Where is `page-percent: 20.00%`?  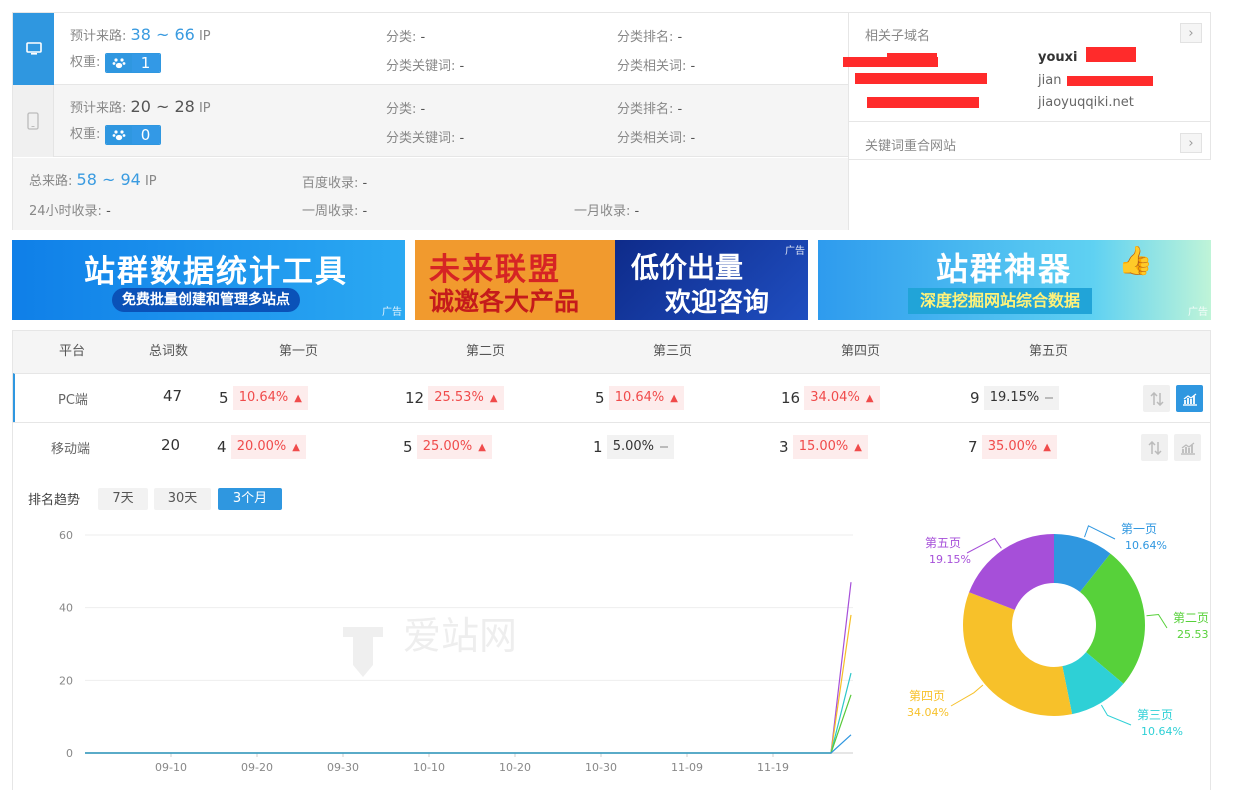
page-percent: 20.00% is located at coordinates (261, 446).